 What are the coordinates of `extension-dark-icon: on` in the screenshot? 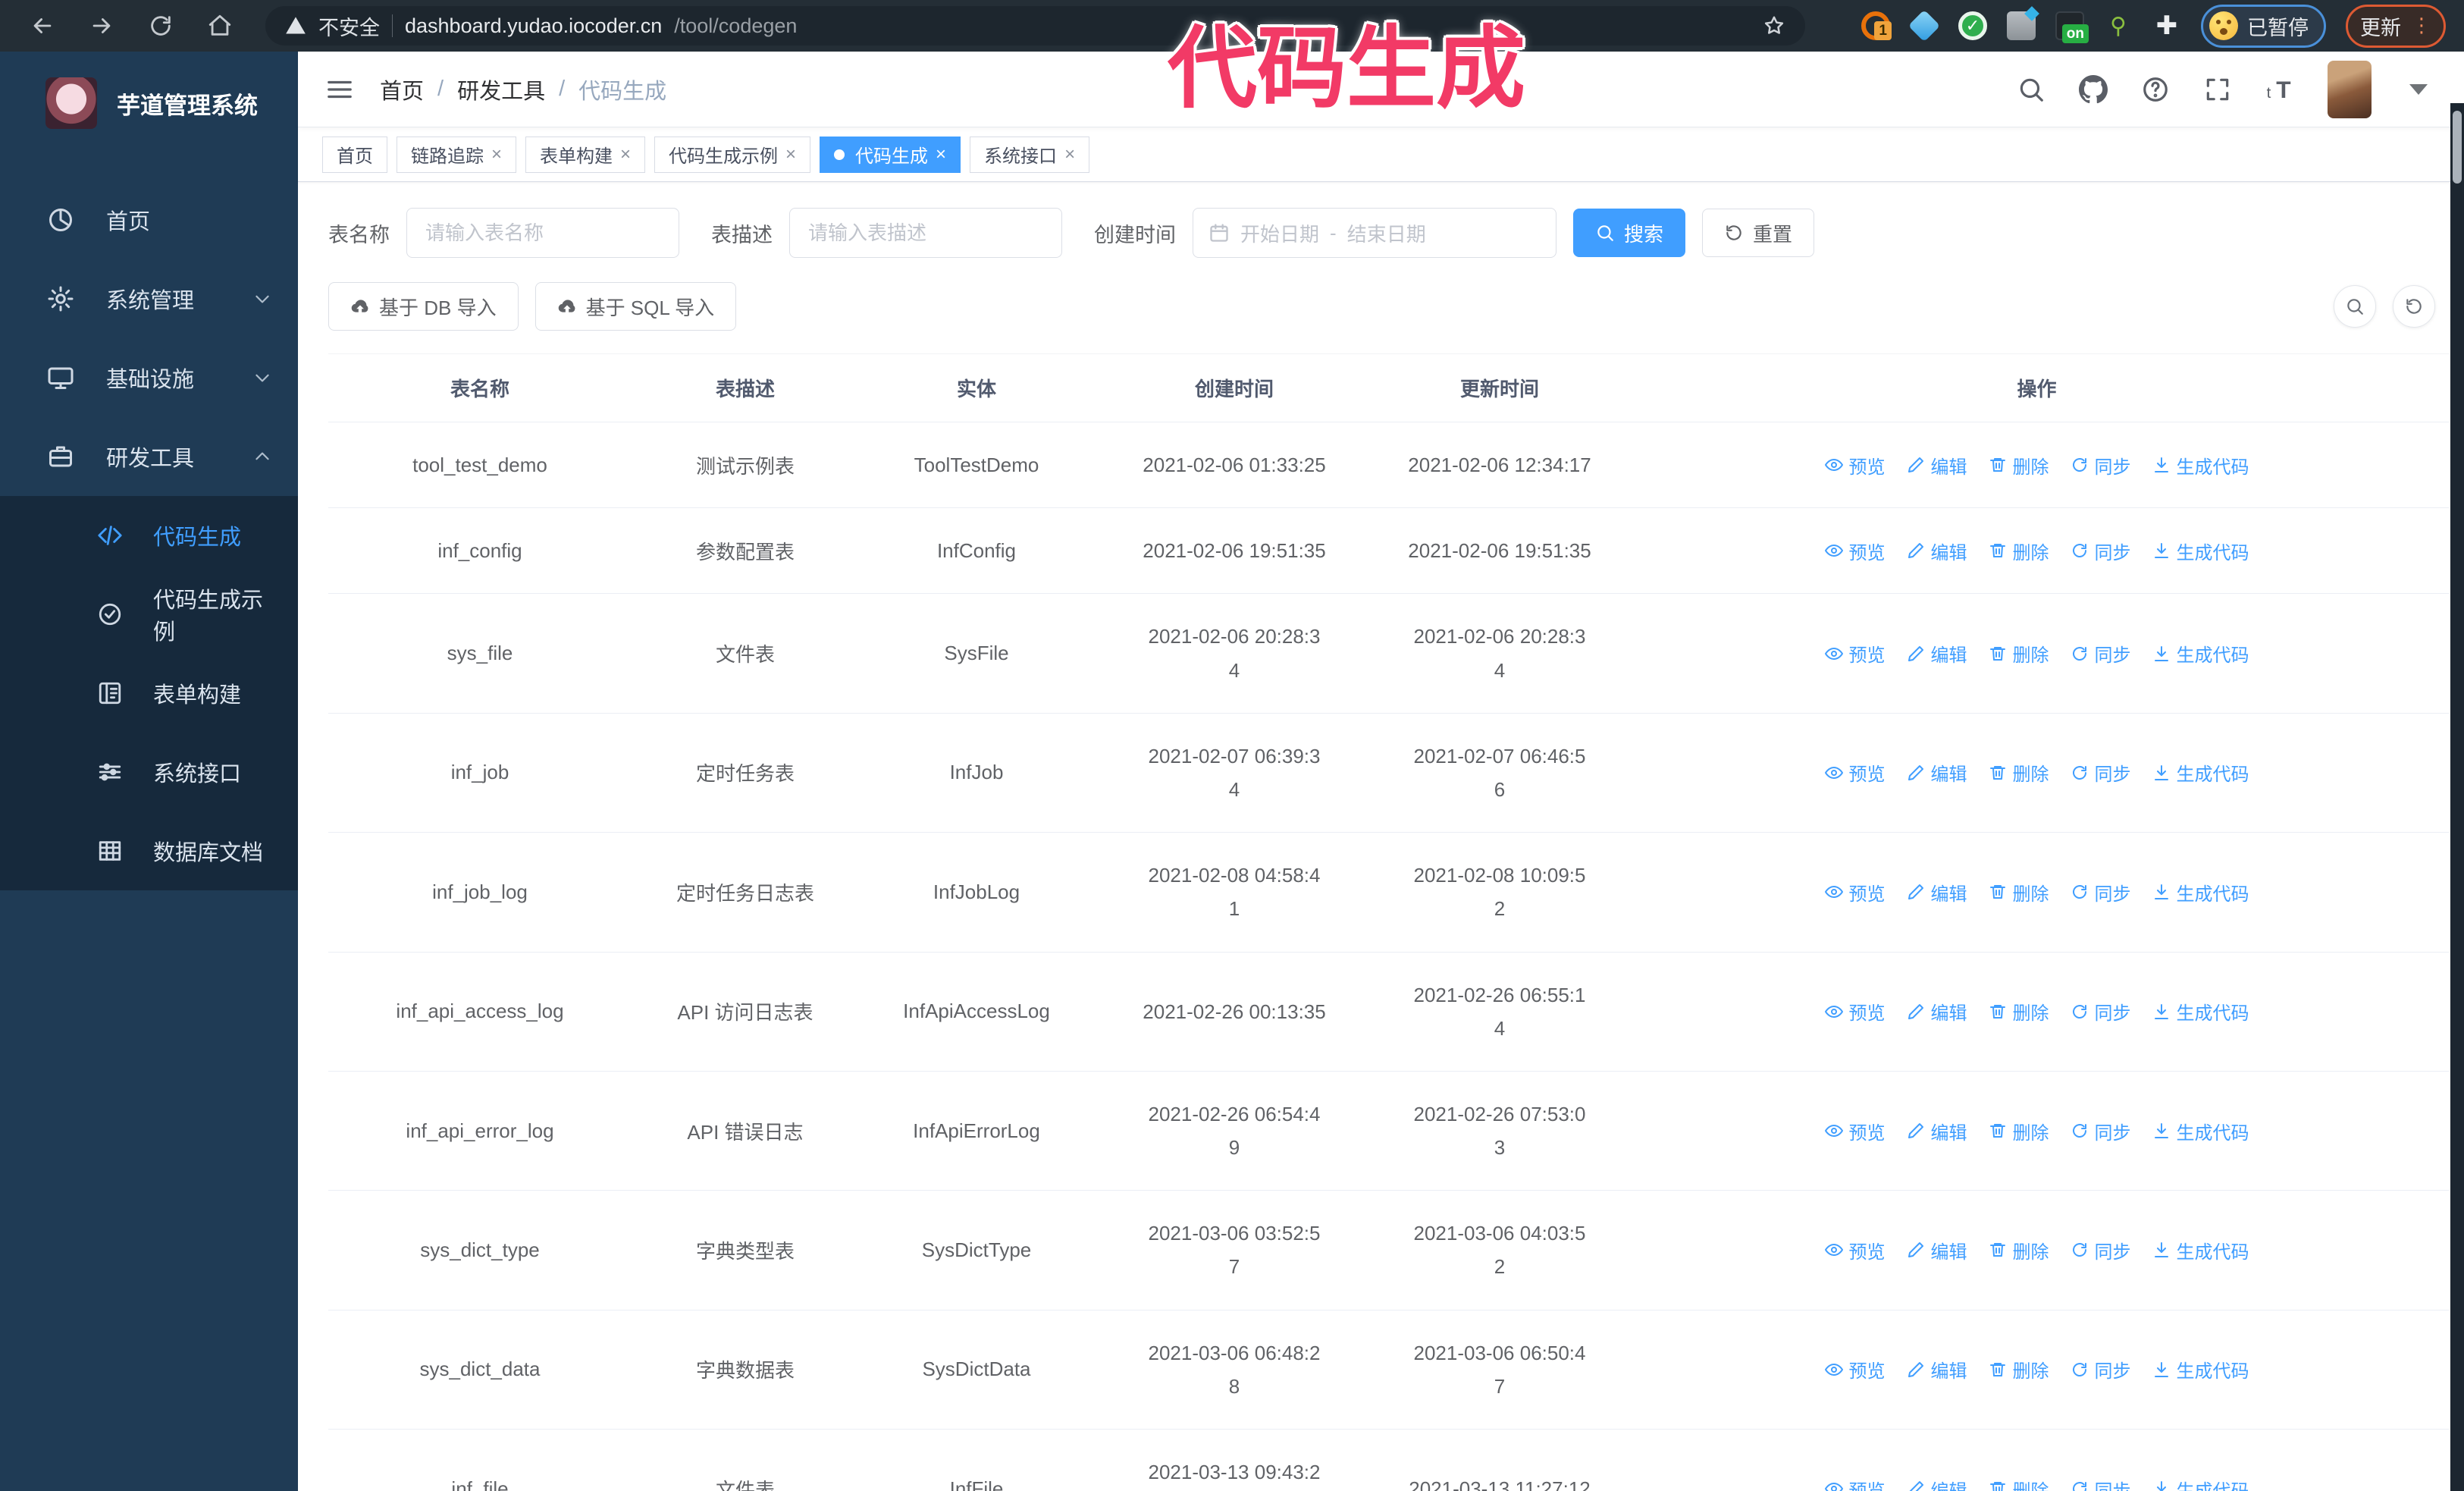 It's located at (2072, 27).